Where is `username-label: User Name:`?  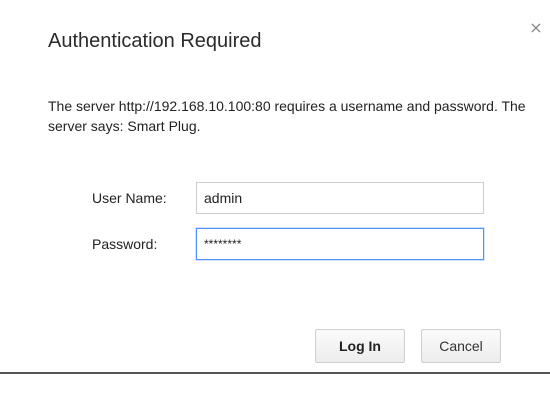
username-label: User Name: is located at coordinates (129, 198).